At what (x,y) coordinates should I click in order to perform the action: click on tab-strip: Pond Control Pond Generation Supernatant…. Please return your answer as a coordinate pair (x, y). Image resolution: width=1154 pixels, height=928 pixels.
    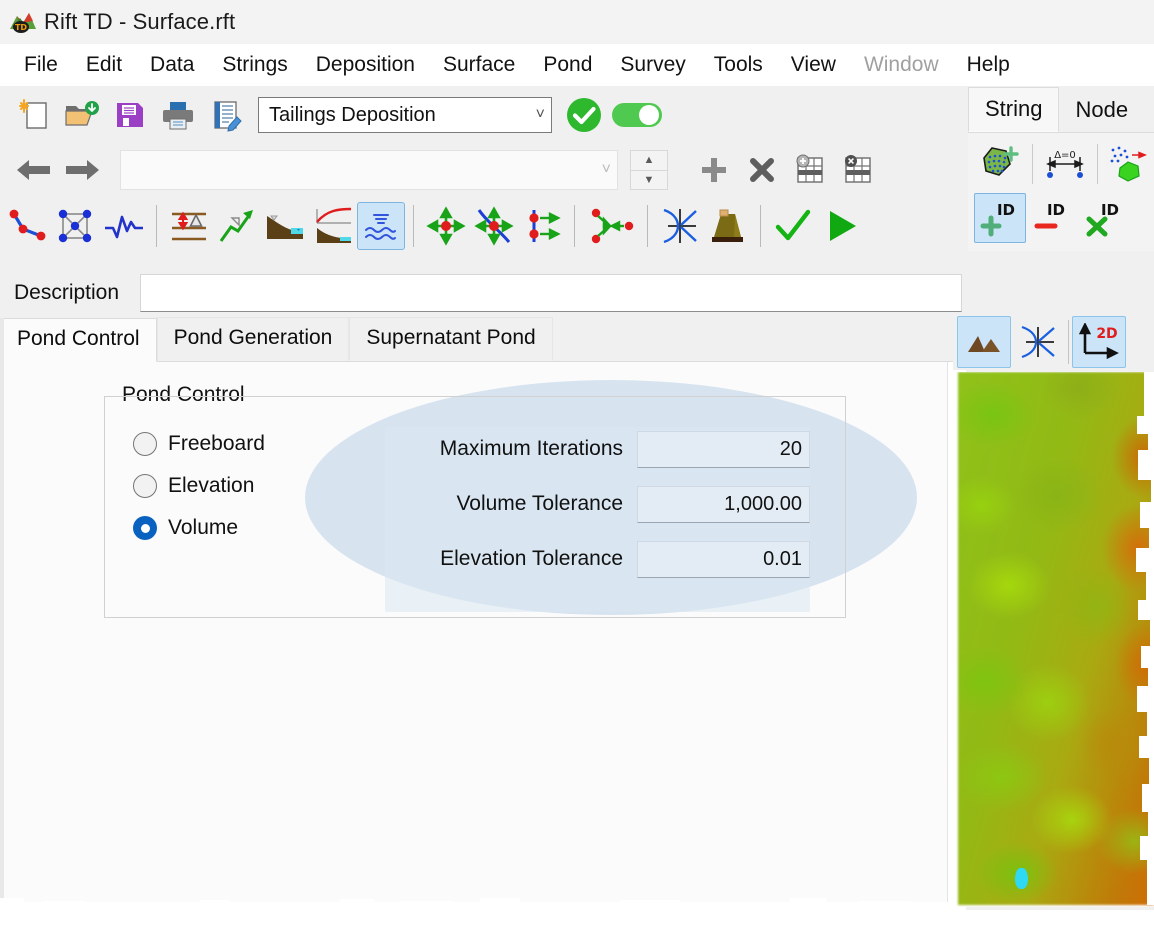
    Looking at the image, I should click on (483, 339).